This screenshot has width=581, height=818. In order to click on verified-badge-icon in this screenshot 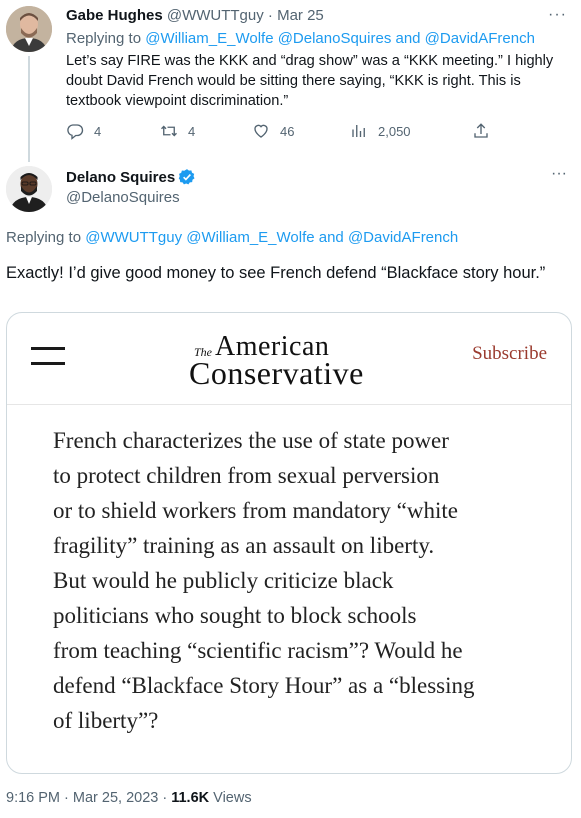, I will do `click(187, 177)`.